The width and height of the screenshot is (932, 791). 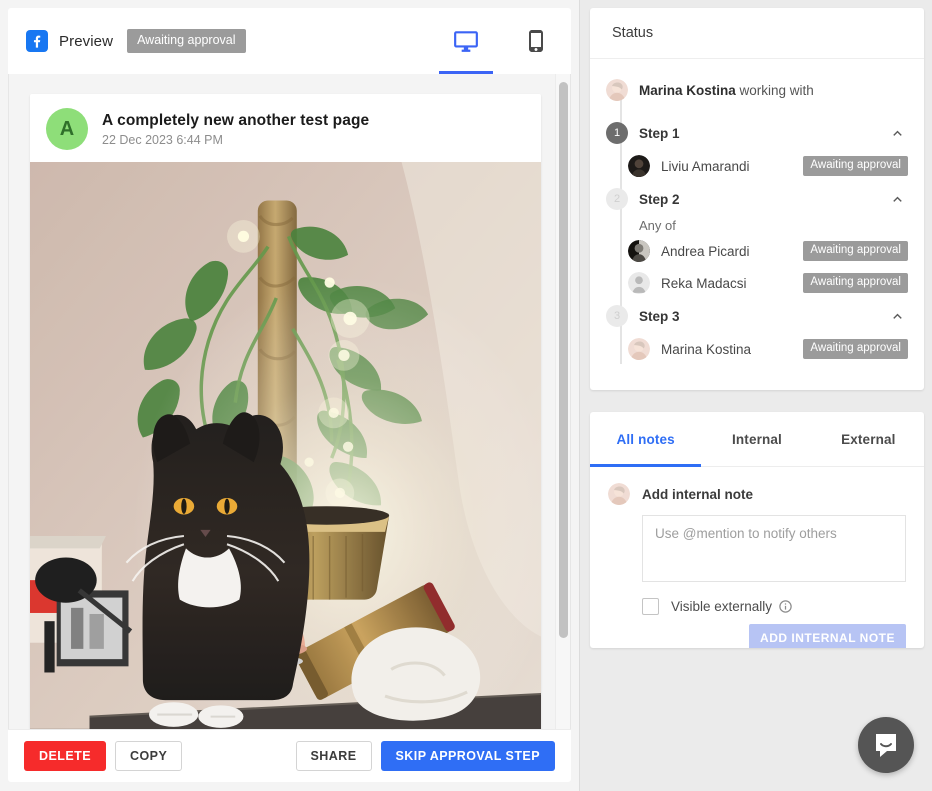 I want to click on facebook-icon, so click(x=37, y=41).